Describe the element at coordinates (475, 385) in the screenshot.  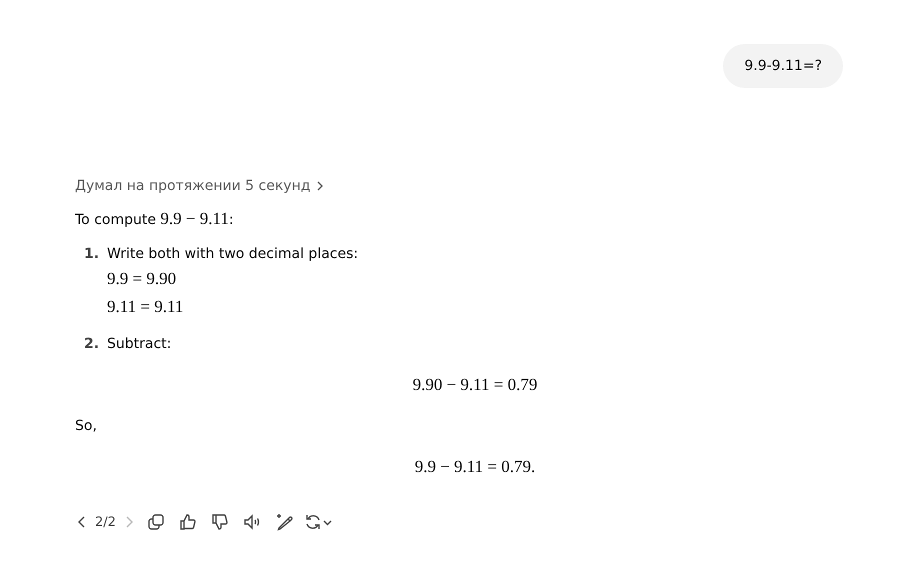
I see `math-equation: 9.90 − 9.11 = 0.79` at that location.